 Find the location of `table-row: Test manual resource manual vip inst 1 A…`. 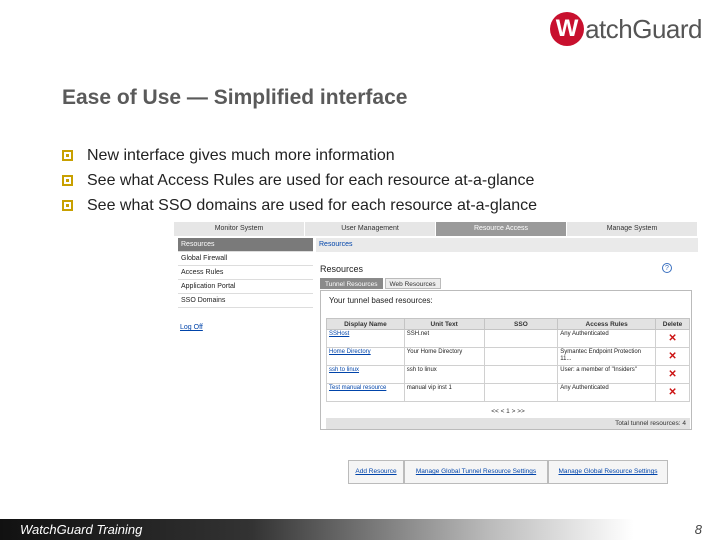

table-row: Test manual resource manual vip inst 1 A… is located at coordinates (508, 392).